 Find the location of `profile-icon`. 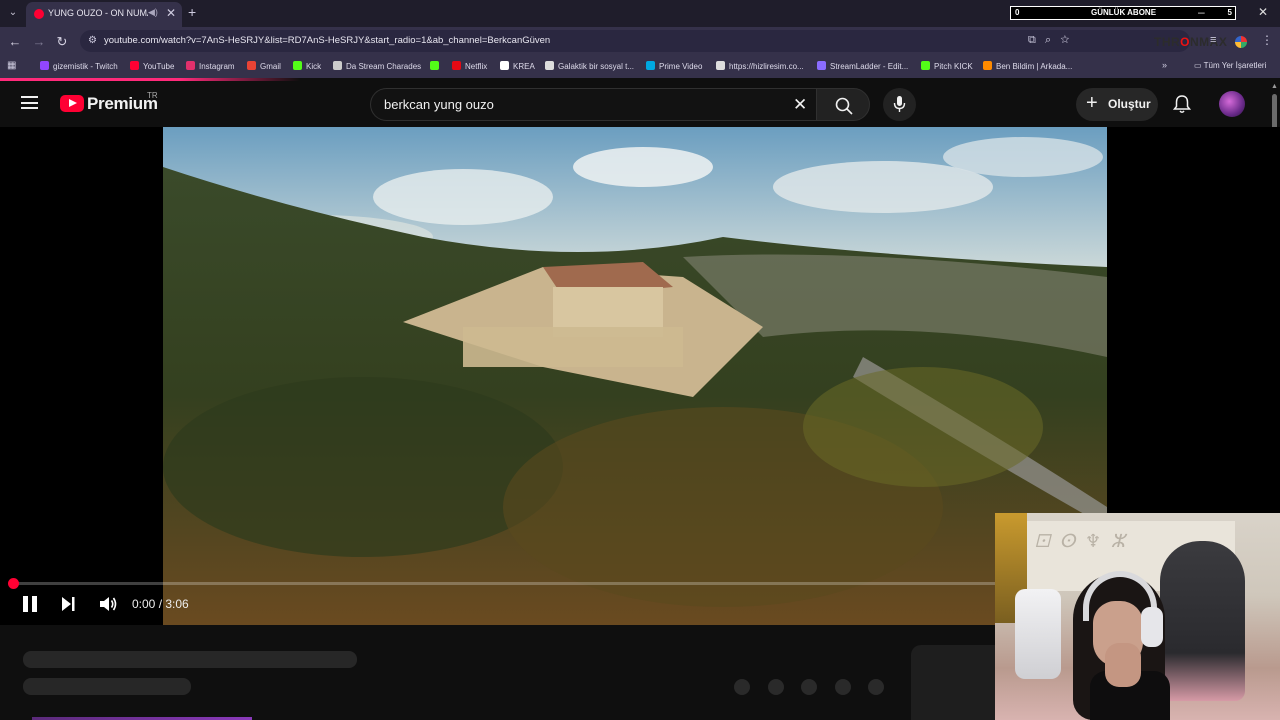

profile-icon is located at coordinates (1241, 42).